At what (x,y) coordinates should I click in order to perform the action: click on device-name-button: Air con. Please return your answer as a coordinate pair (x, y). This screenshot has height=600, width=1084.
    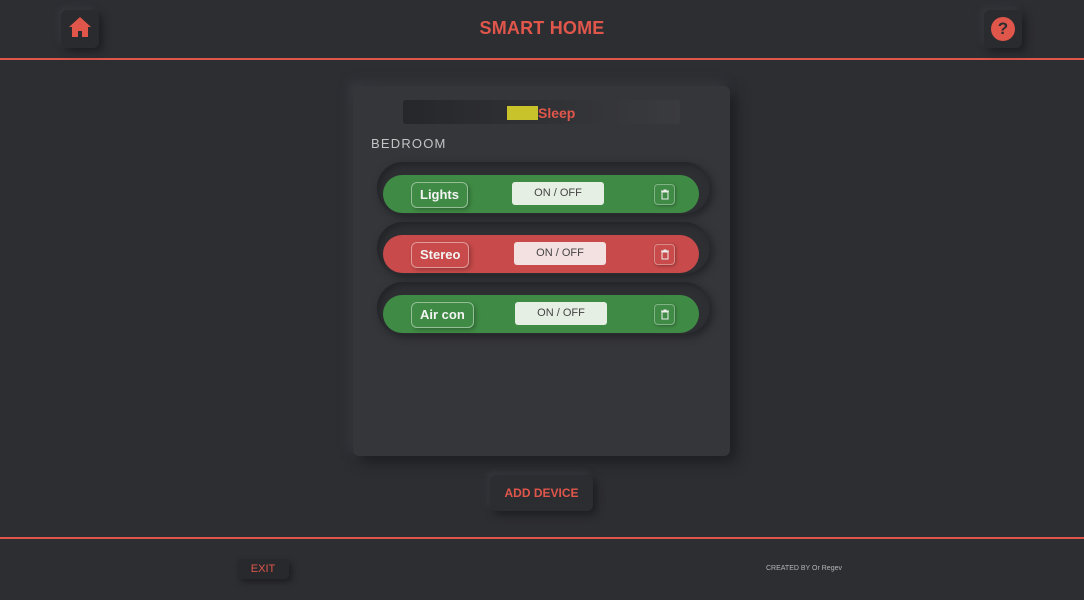
    Looking at the image, I should click on (442, 315).